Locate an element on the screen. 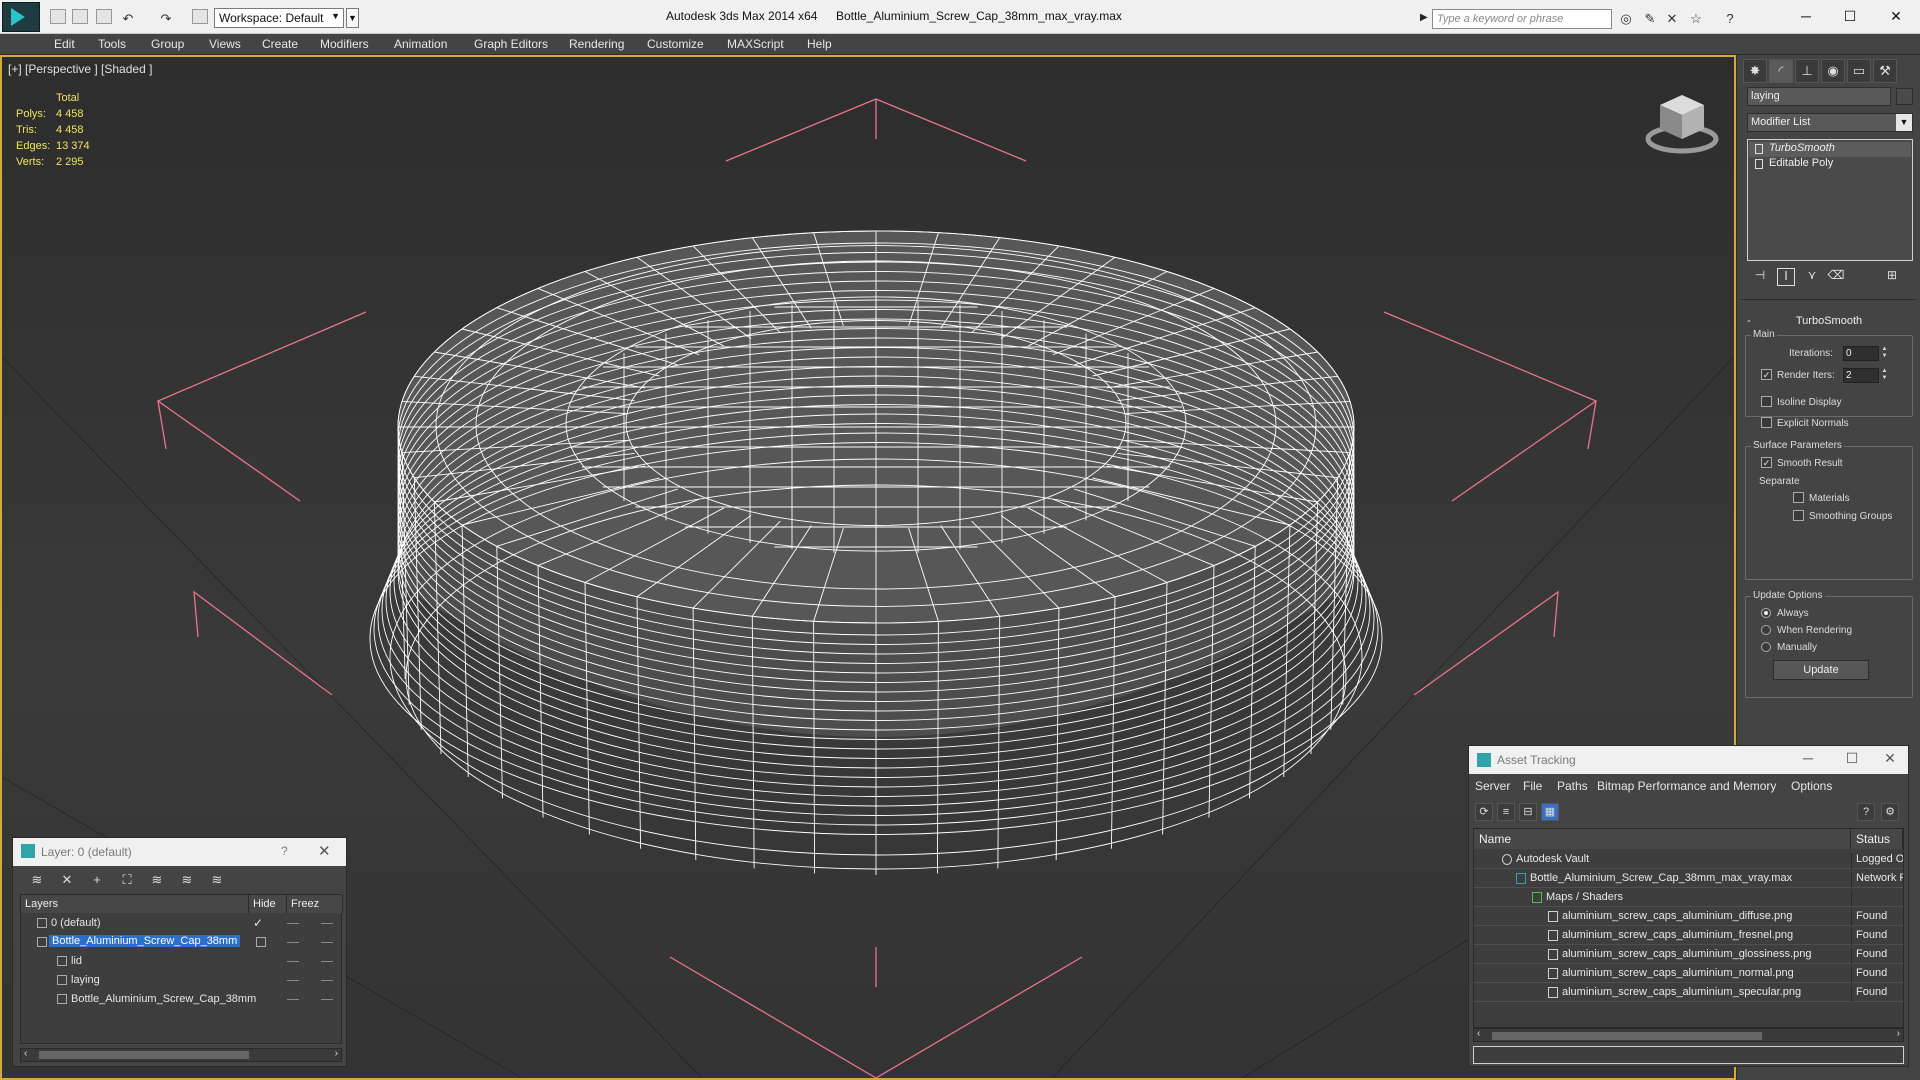 Image resolution: width=1920 pixels, height=1080 pixels. menu-edit: Edit is located at coordinates (64, 44).